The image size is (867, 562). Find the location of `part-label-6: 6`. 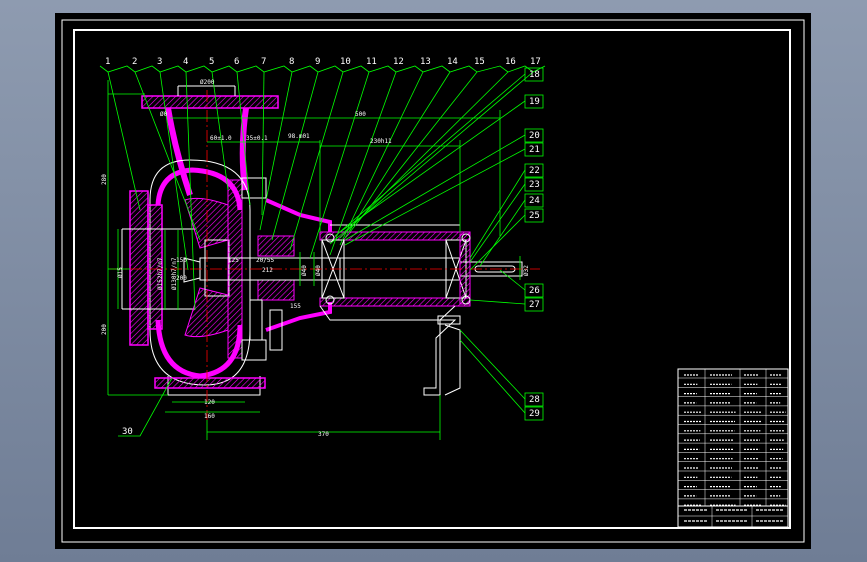

part-label-6: 6 is located at coordinates (236, 62).